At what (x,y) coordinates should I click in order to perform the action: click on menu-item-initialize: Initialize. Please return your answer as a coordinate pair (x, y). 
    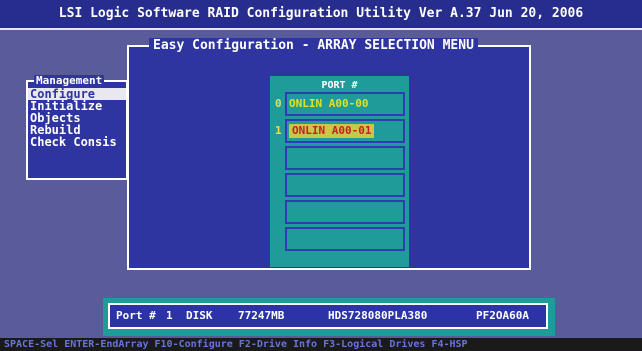
    Looking at the image, I should click on (77, 106).